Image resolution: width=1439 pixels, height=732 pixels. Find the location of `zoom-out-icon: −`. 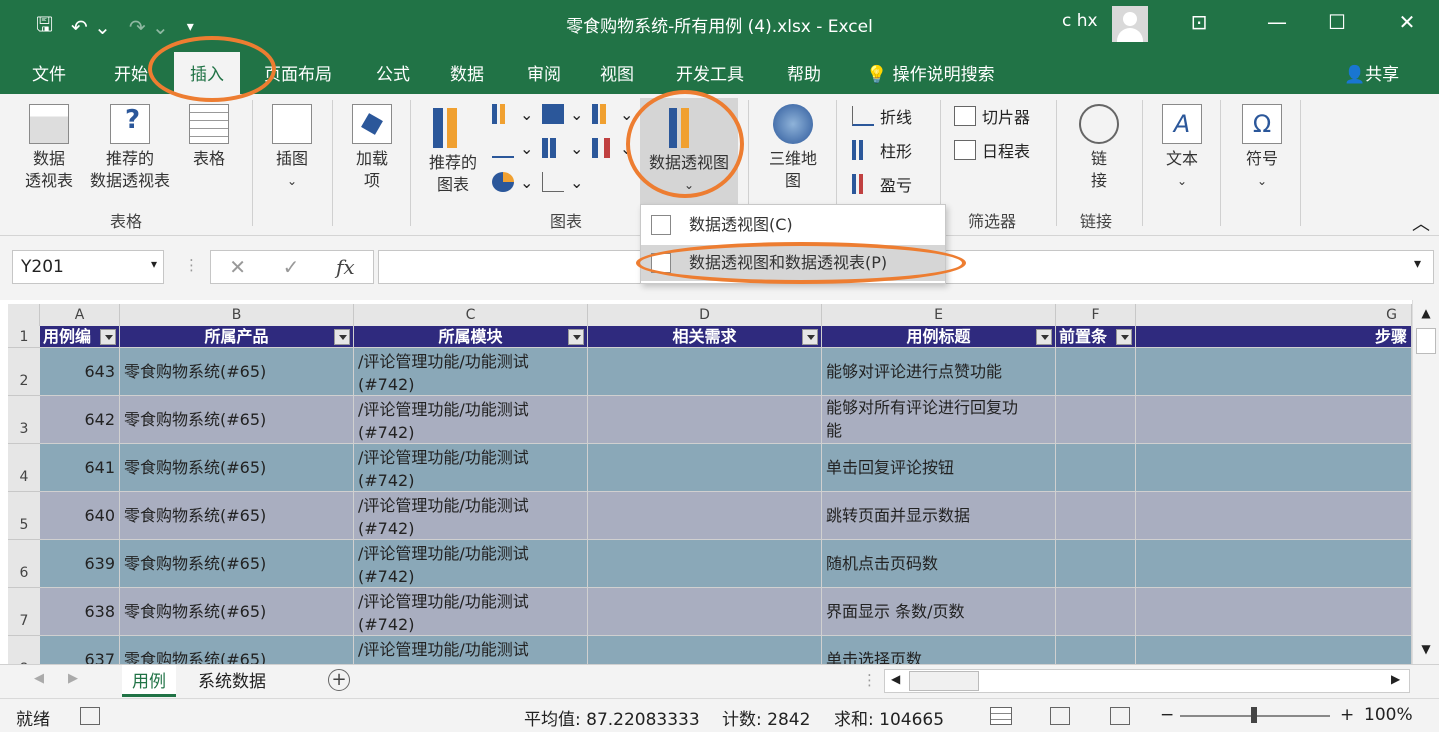

zoom-out-icon: − is located at coordinates (1167, 715).